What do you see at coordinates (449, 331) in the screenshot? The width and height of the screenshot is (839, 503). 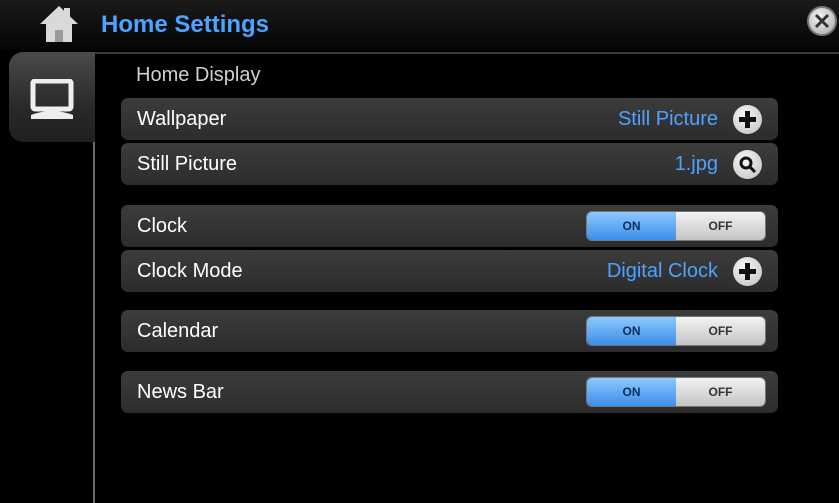 I see `calendar-row: Calendar ON OFF` at bounding box center [449, 331].